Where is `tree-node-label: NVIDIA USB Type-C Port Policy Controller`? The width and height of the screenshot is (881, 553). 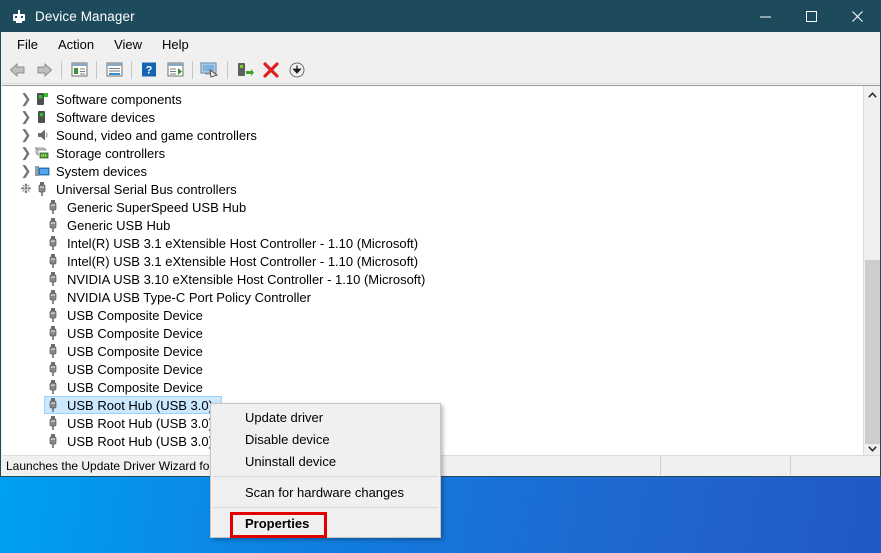
tree-node-label: NVIDIA USB Type-C Port Policy Controller is located at coordinates (189, 297).